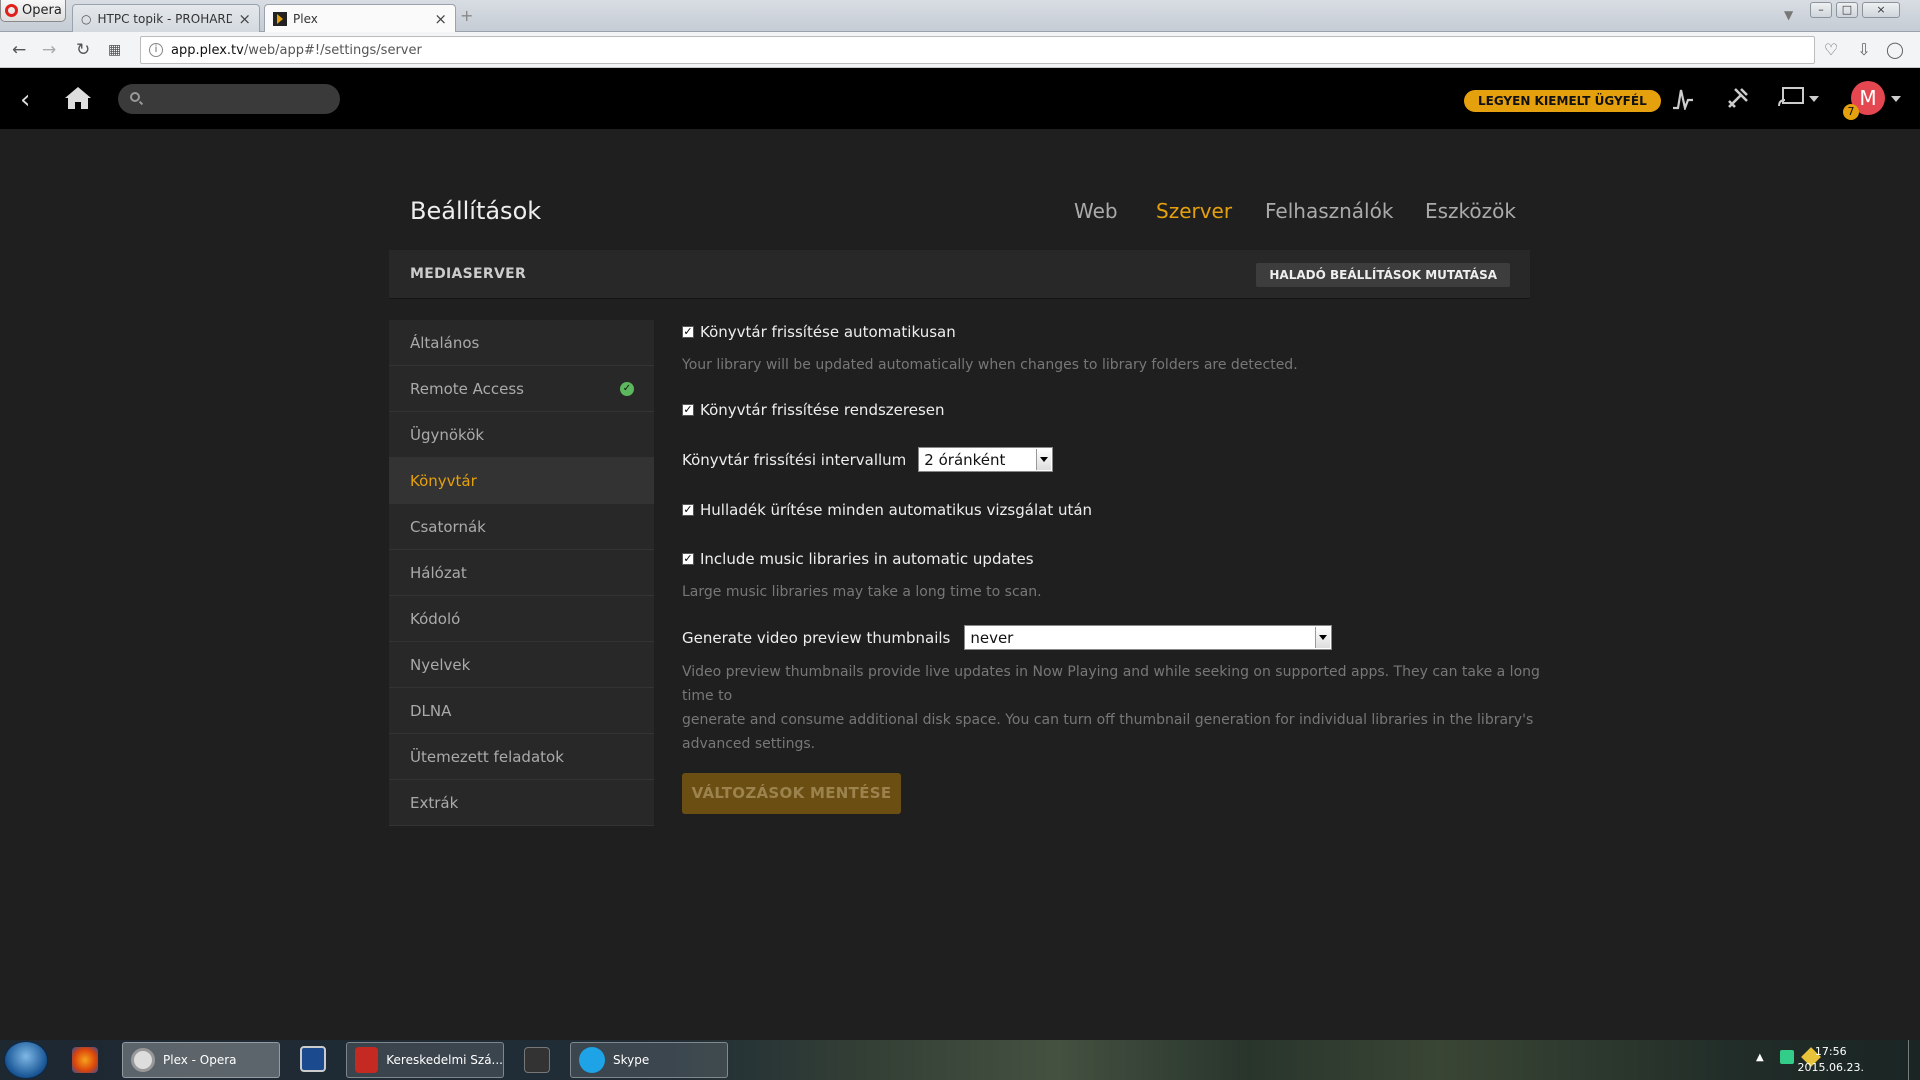  Describe the element at coordinates (1914, 1060) in the screenshot. I see `show-desktop-button` at that location.